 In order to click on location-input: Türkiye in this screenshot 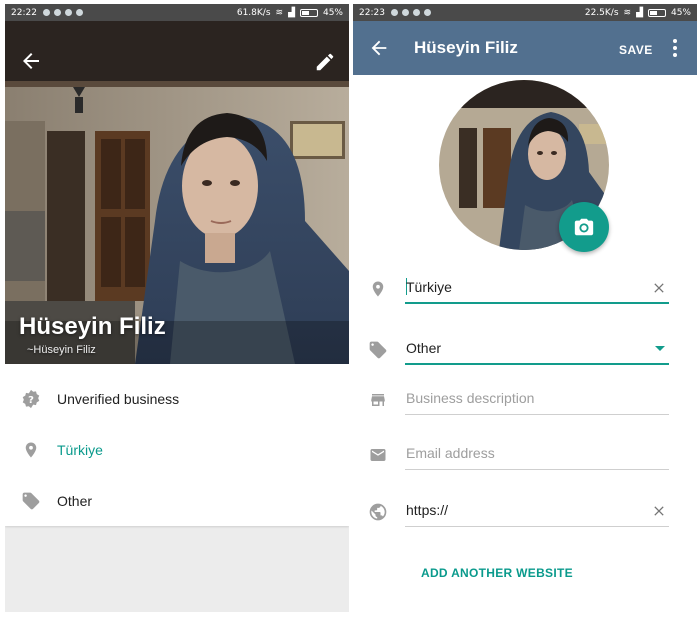, I will do `click(537, 288)`.